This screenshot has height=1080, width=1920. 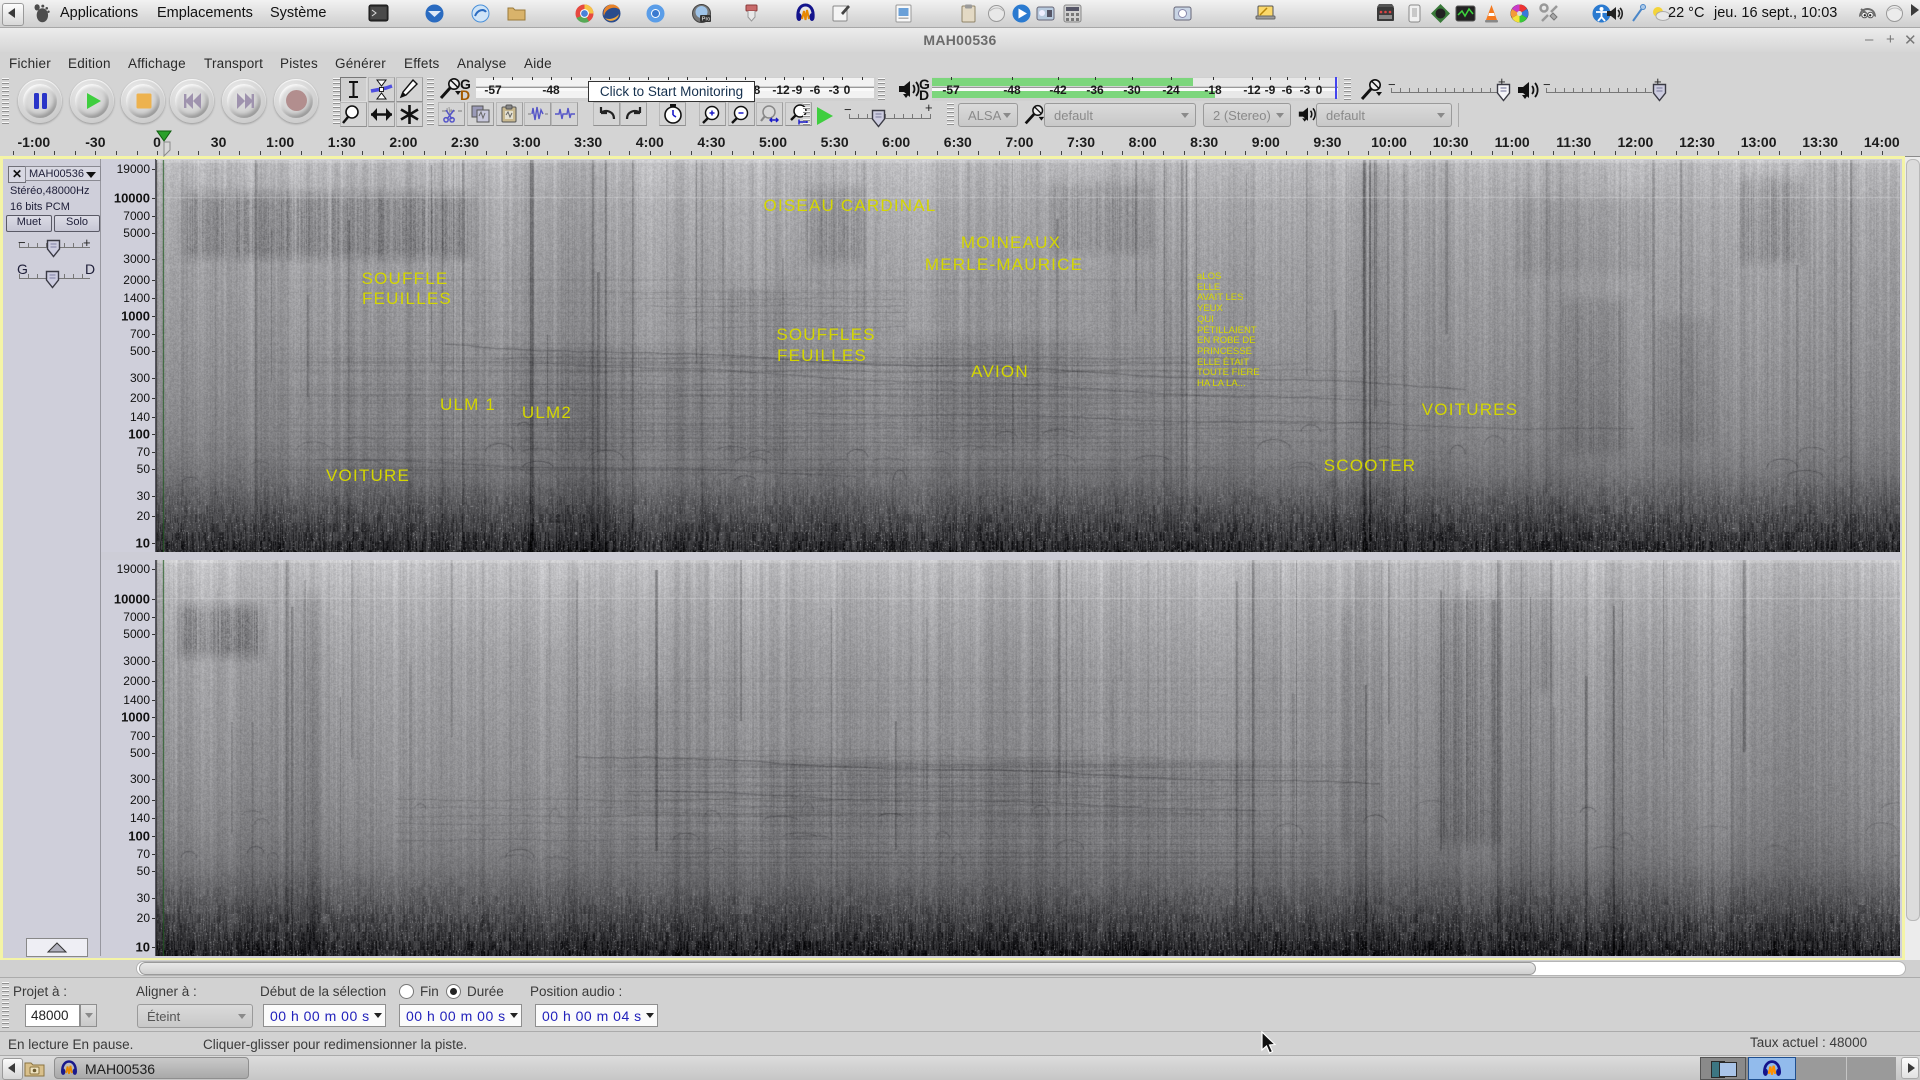 What do you see at coordinates (706, 20) in the screenshot?
I see `svg-text: Pro` at bounding box center [706, 20].